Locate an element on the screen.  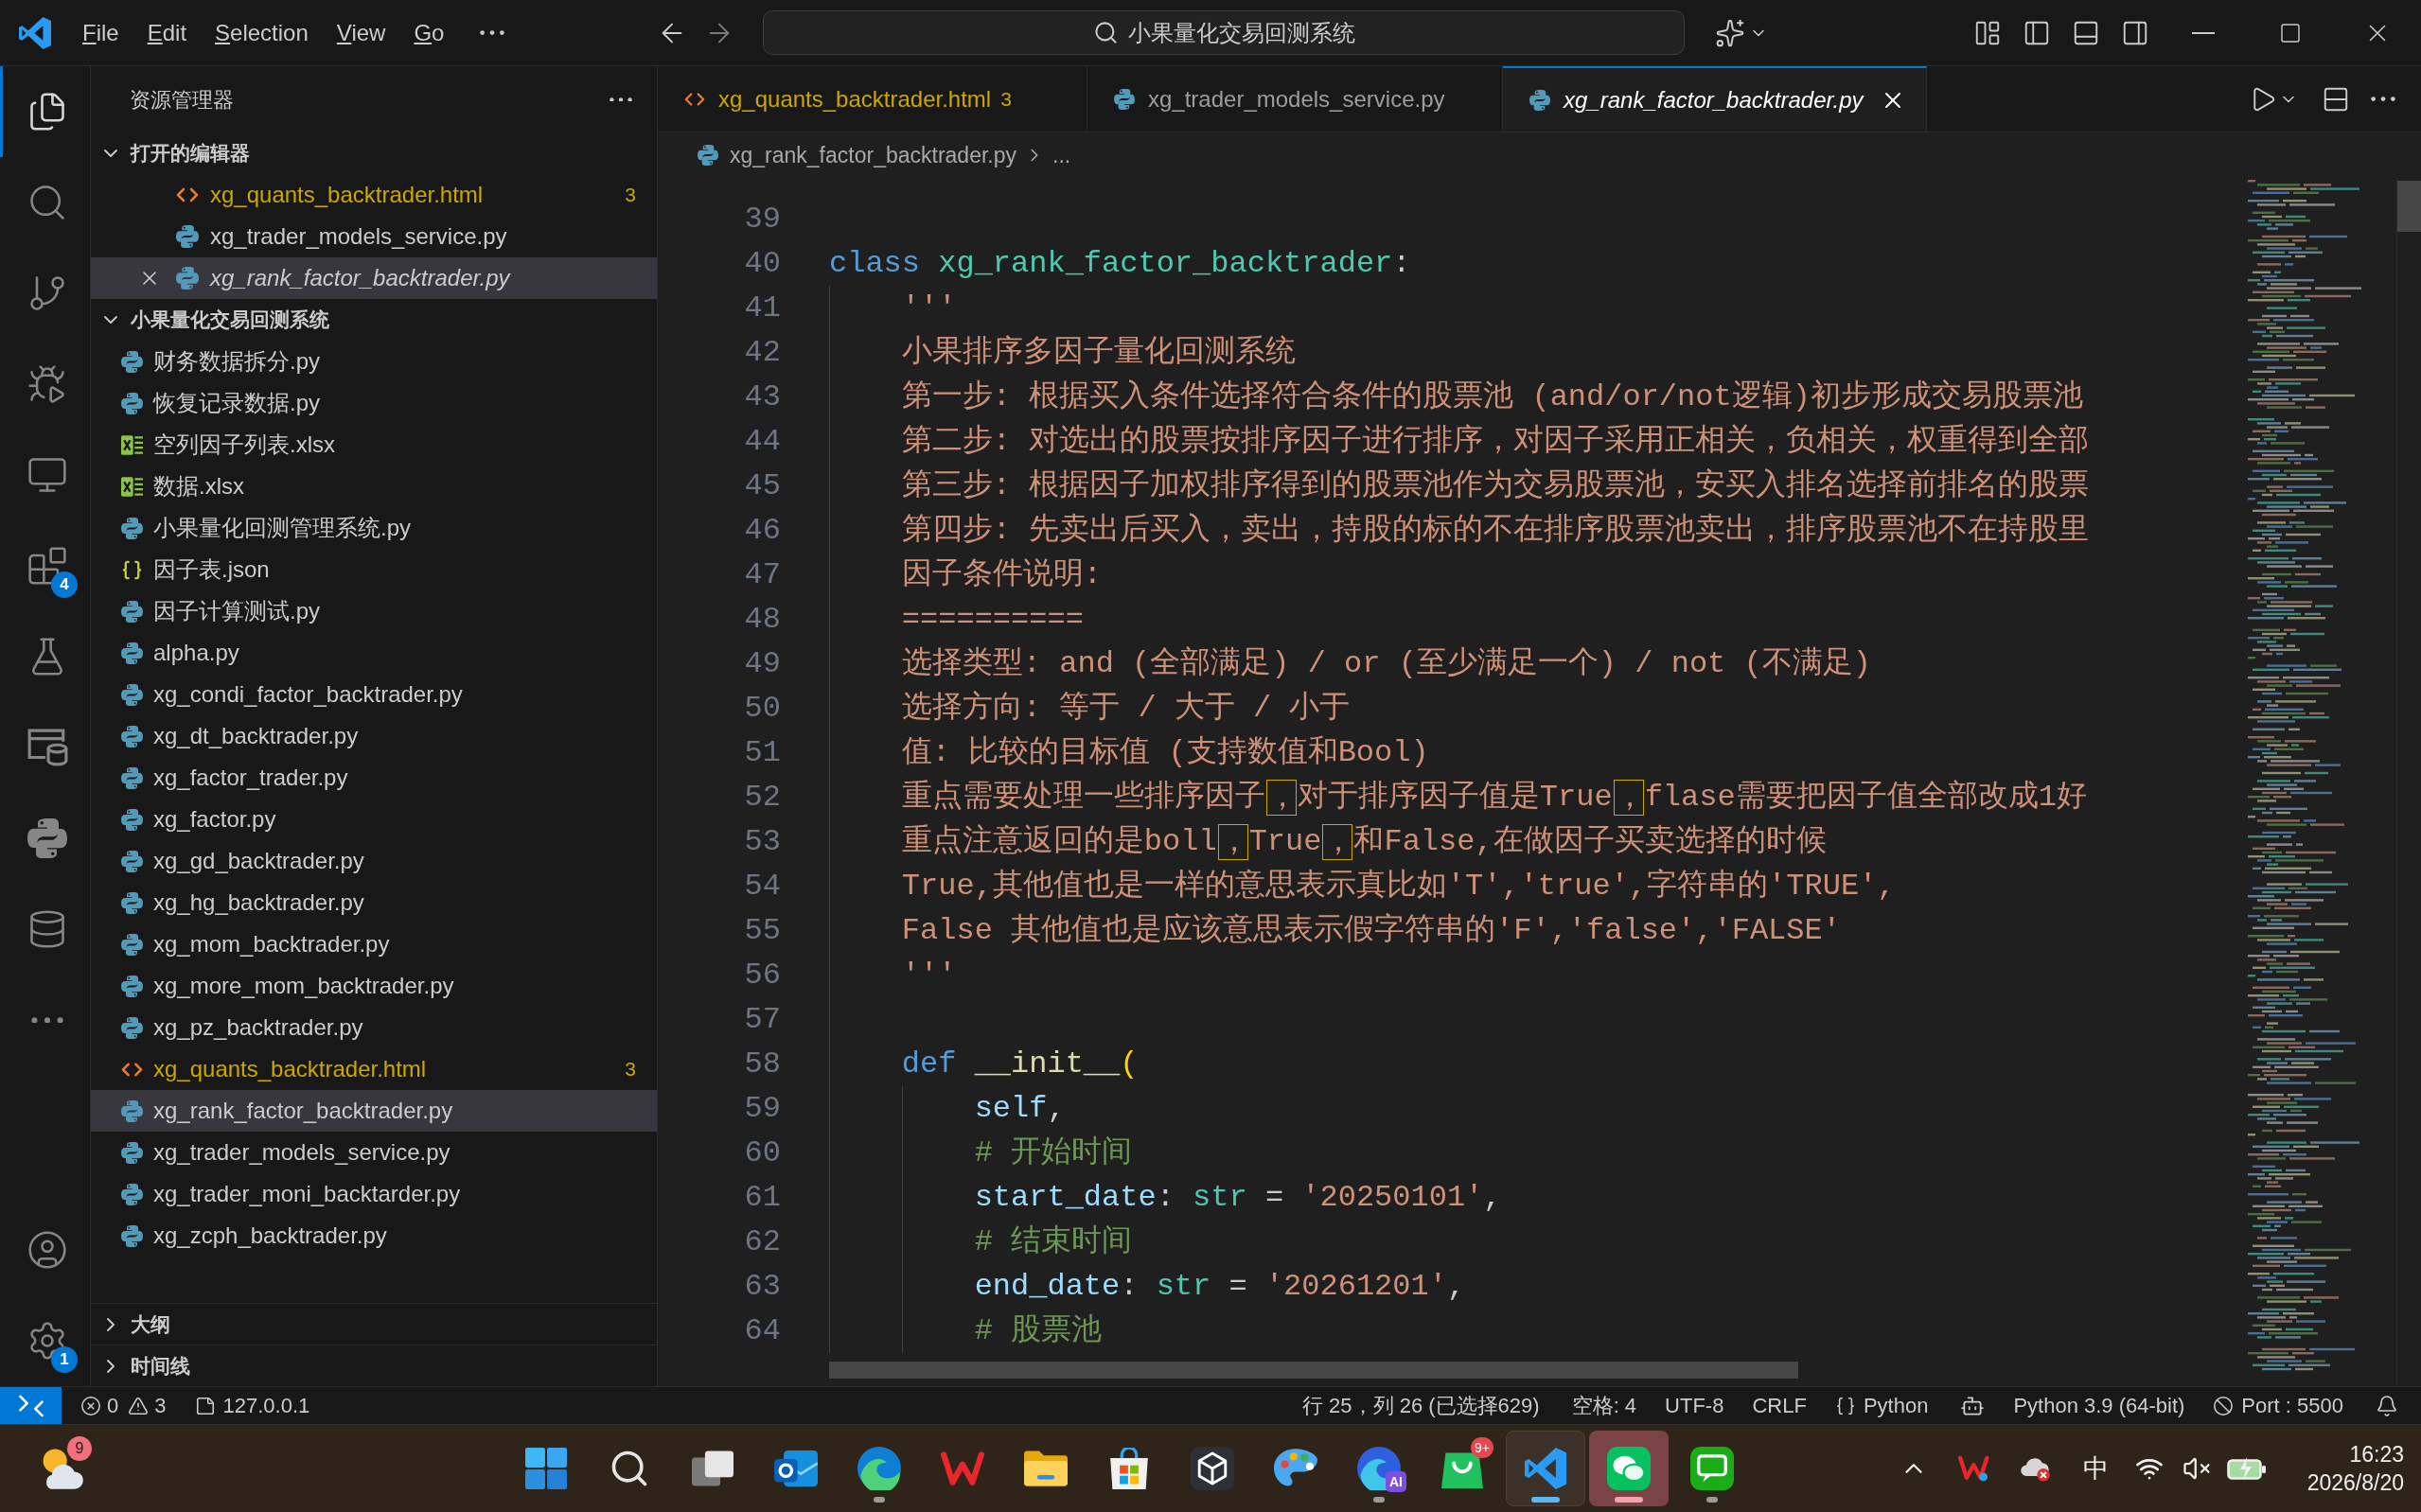
line-number: 55 is located at coordinates (762, 931).